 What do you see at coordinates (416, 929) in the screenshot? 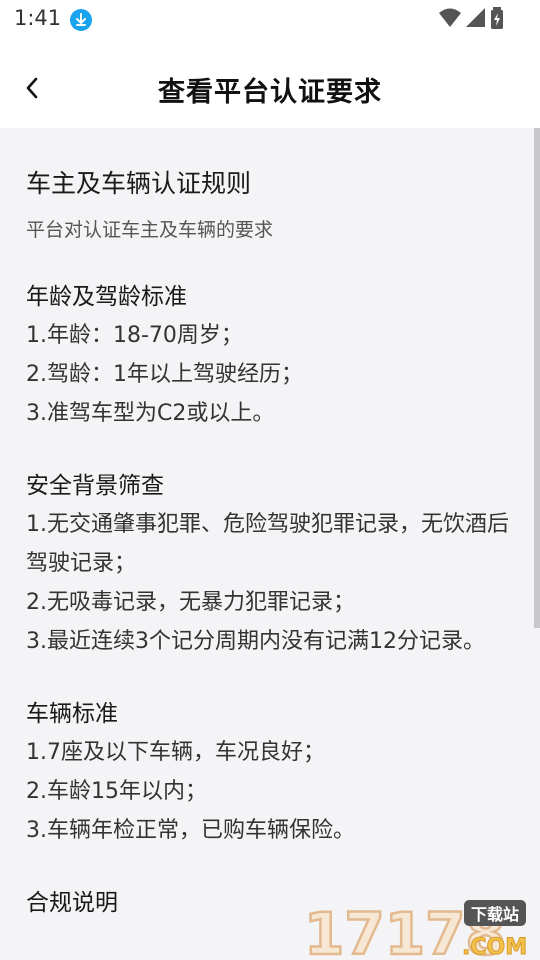
I see `watermark-logo: 17178 下载站 .COM` at bounding box center [416, 929].